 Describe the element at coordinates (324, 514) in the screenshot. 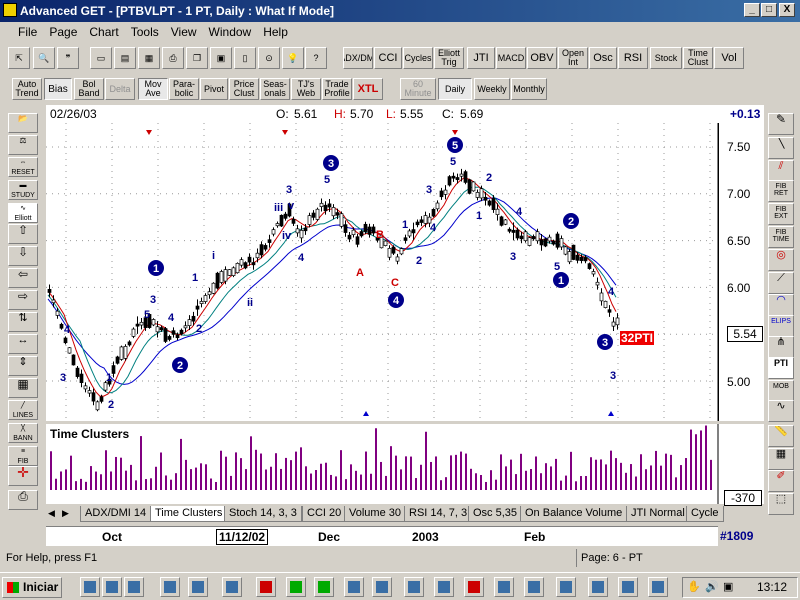

I see `tab-cci: CCI 20` at that location.